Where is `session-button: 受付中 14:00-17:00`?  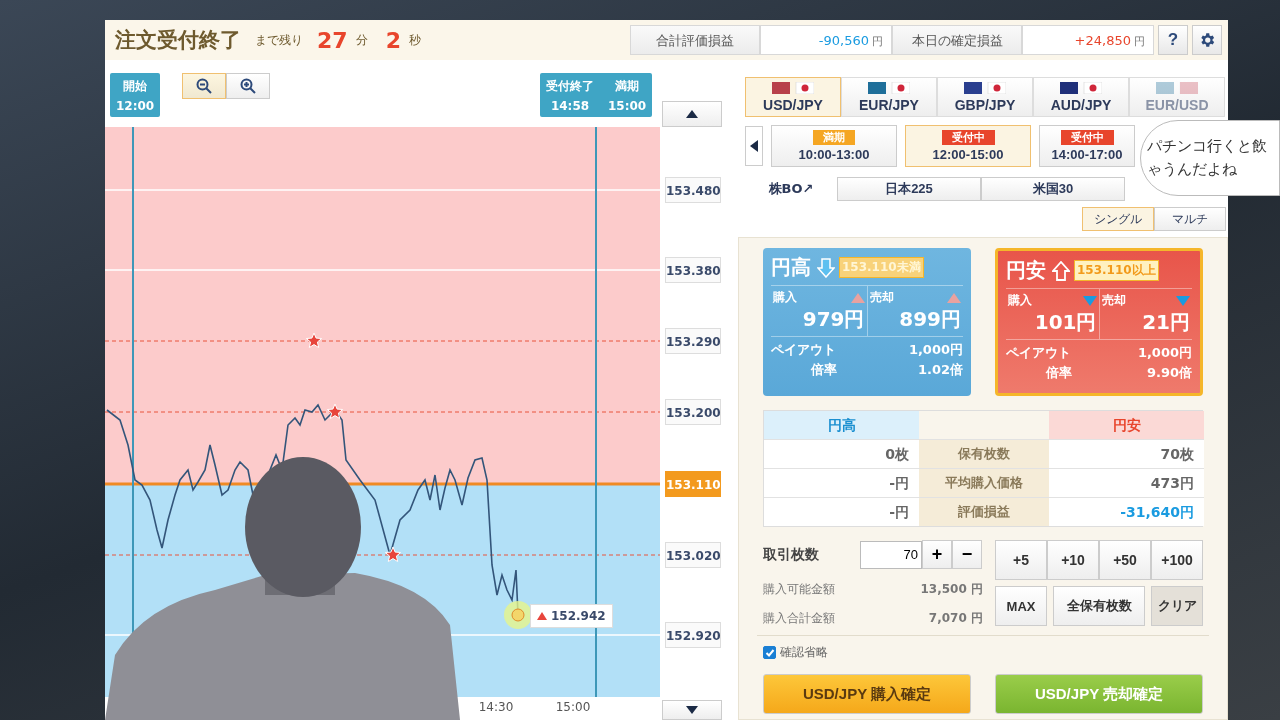 session-button: 受付中 14:00-17:00 is located at coordinates (1087, 146).